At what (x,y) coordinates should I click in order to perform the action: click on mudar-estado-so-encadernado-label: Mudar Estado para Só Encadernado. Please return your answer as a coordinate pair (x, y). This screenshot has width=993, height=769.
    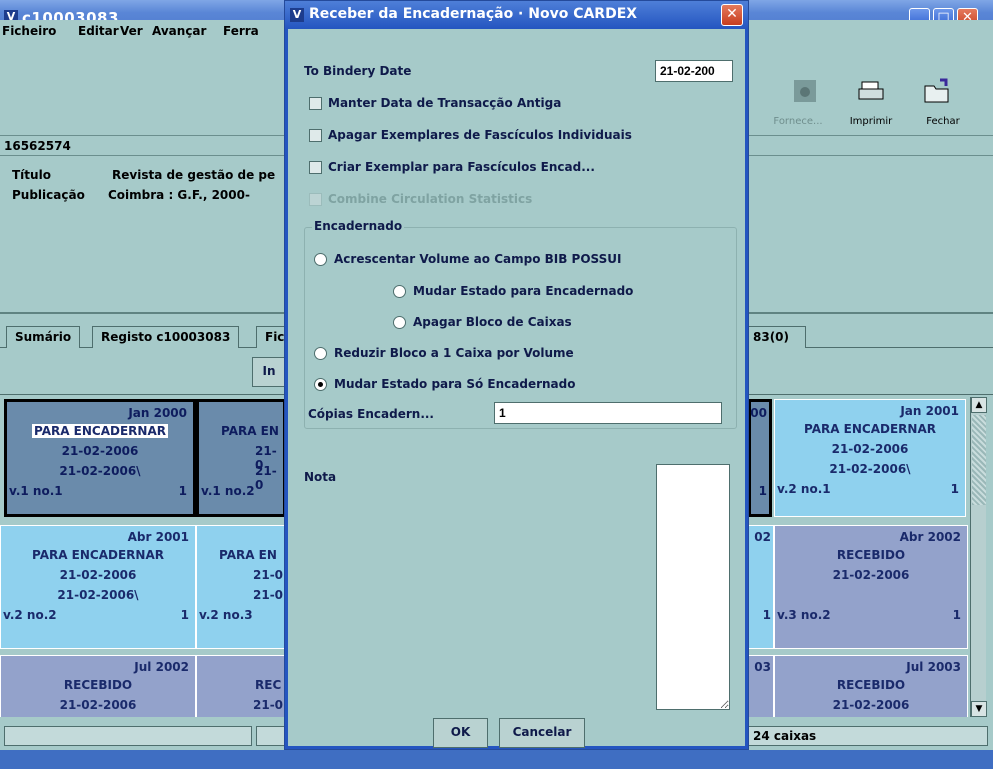
    Looking at the image, I should click on (455, 384).